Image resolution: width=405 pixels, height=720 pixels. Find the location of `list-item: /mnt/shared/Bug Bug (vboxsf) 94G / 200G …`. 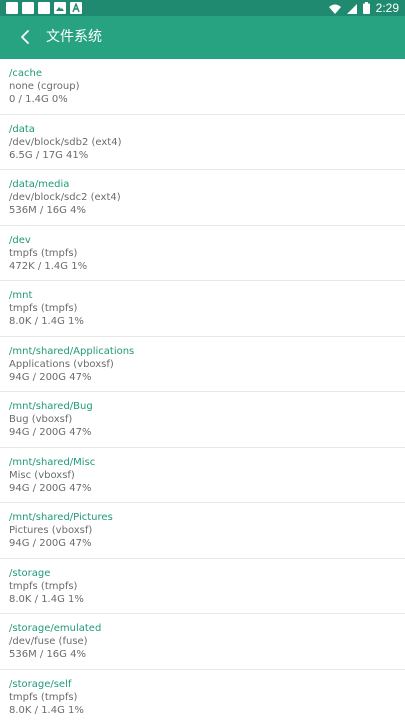

list-item: /mnt/shared/Bug Bug (vboxsf) 94G / 200G … is located at coordinates (202, 420).